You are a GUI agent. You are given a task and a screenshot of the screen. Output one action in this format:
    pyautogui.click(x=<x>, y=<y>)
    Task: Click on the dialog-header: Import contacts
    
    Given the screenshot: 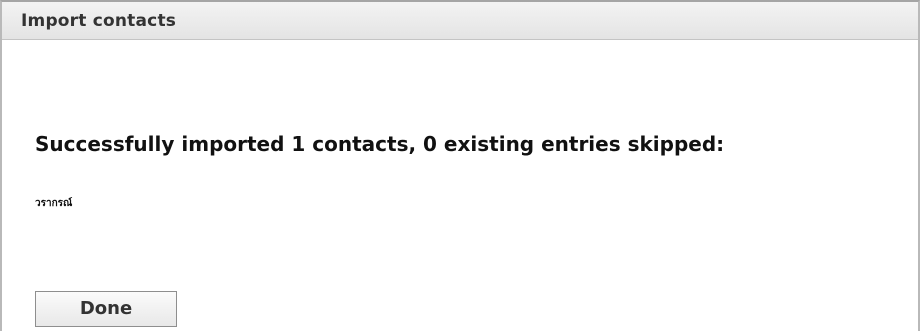 What is the action you would take?
    pyautogui.click(x=460, y=21)
    